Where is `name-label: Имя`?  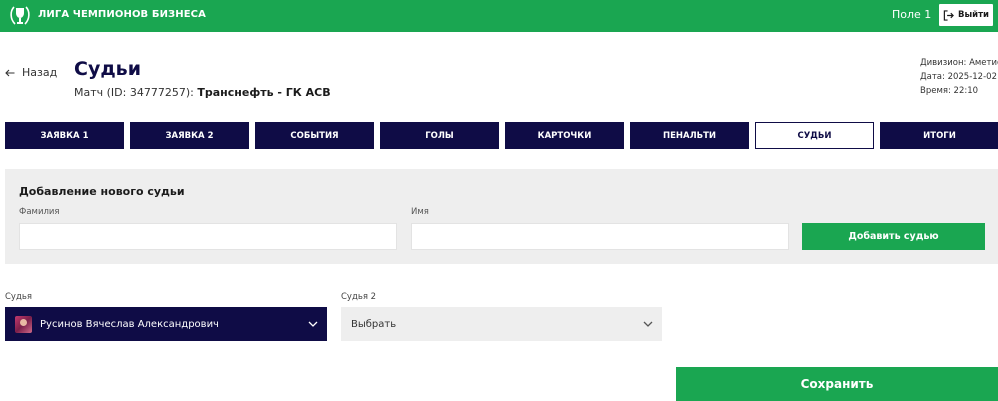
name-label: Имя is located at coordinates (420, 212).